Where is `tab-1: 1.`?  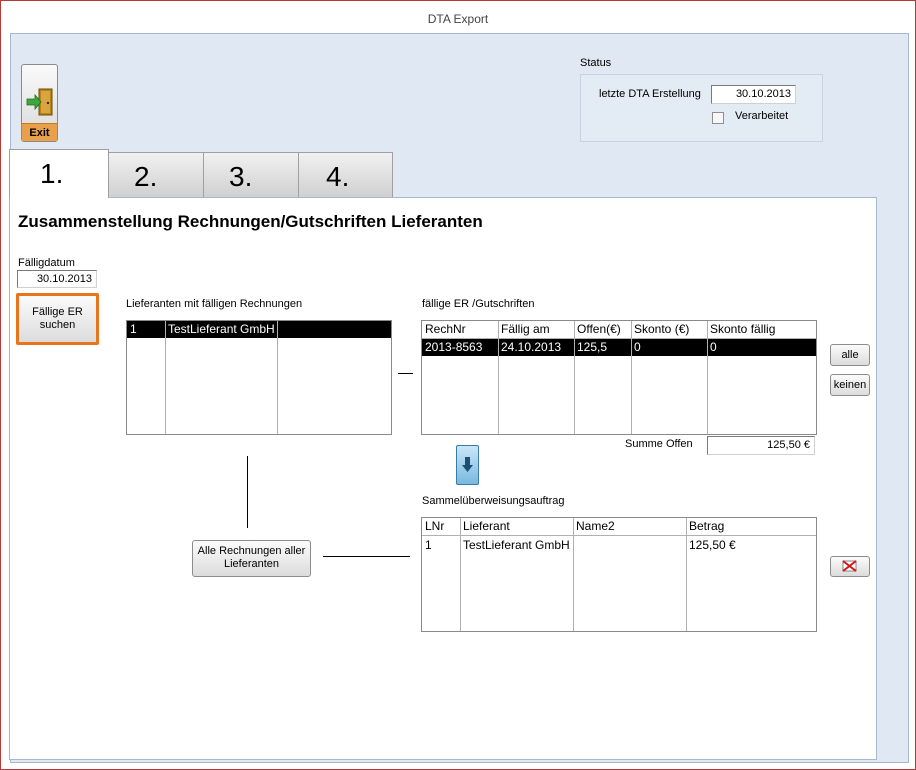 tab-1: 1. is located at coordinates (59, 173).